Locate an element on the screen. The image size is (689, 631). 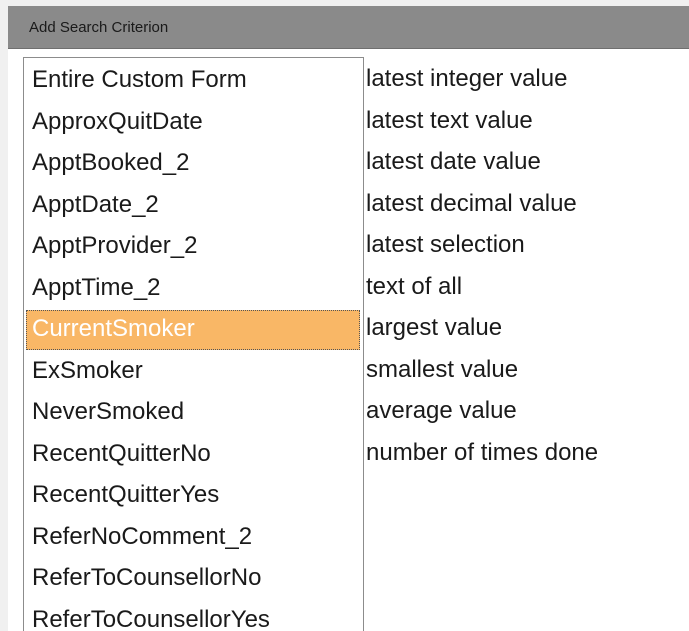
field-item: ApptProvider_2 is located at coordinates (193, 247).